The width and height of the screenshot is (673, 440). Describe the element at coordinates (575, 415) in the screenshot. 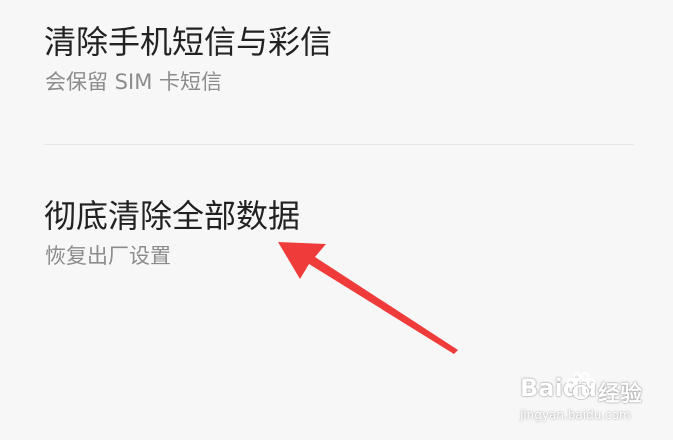

I see `watermark-url: jingyan.baidu.com` at that location.